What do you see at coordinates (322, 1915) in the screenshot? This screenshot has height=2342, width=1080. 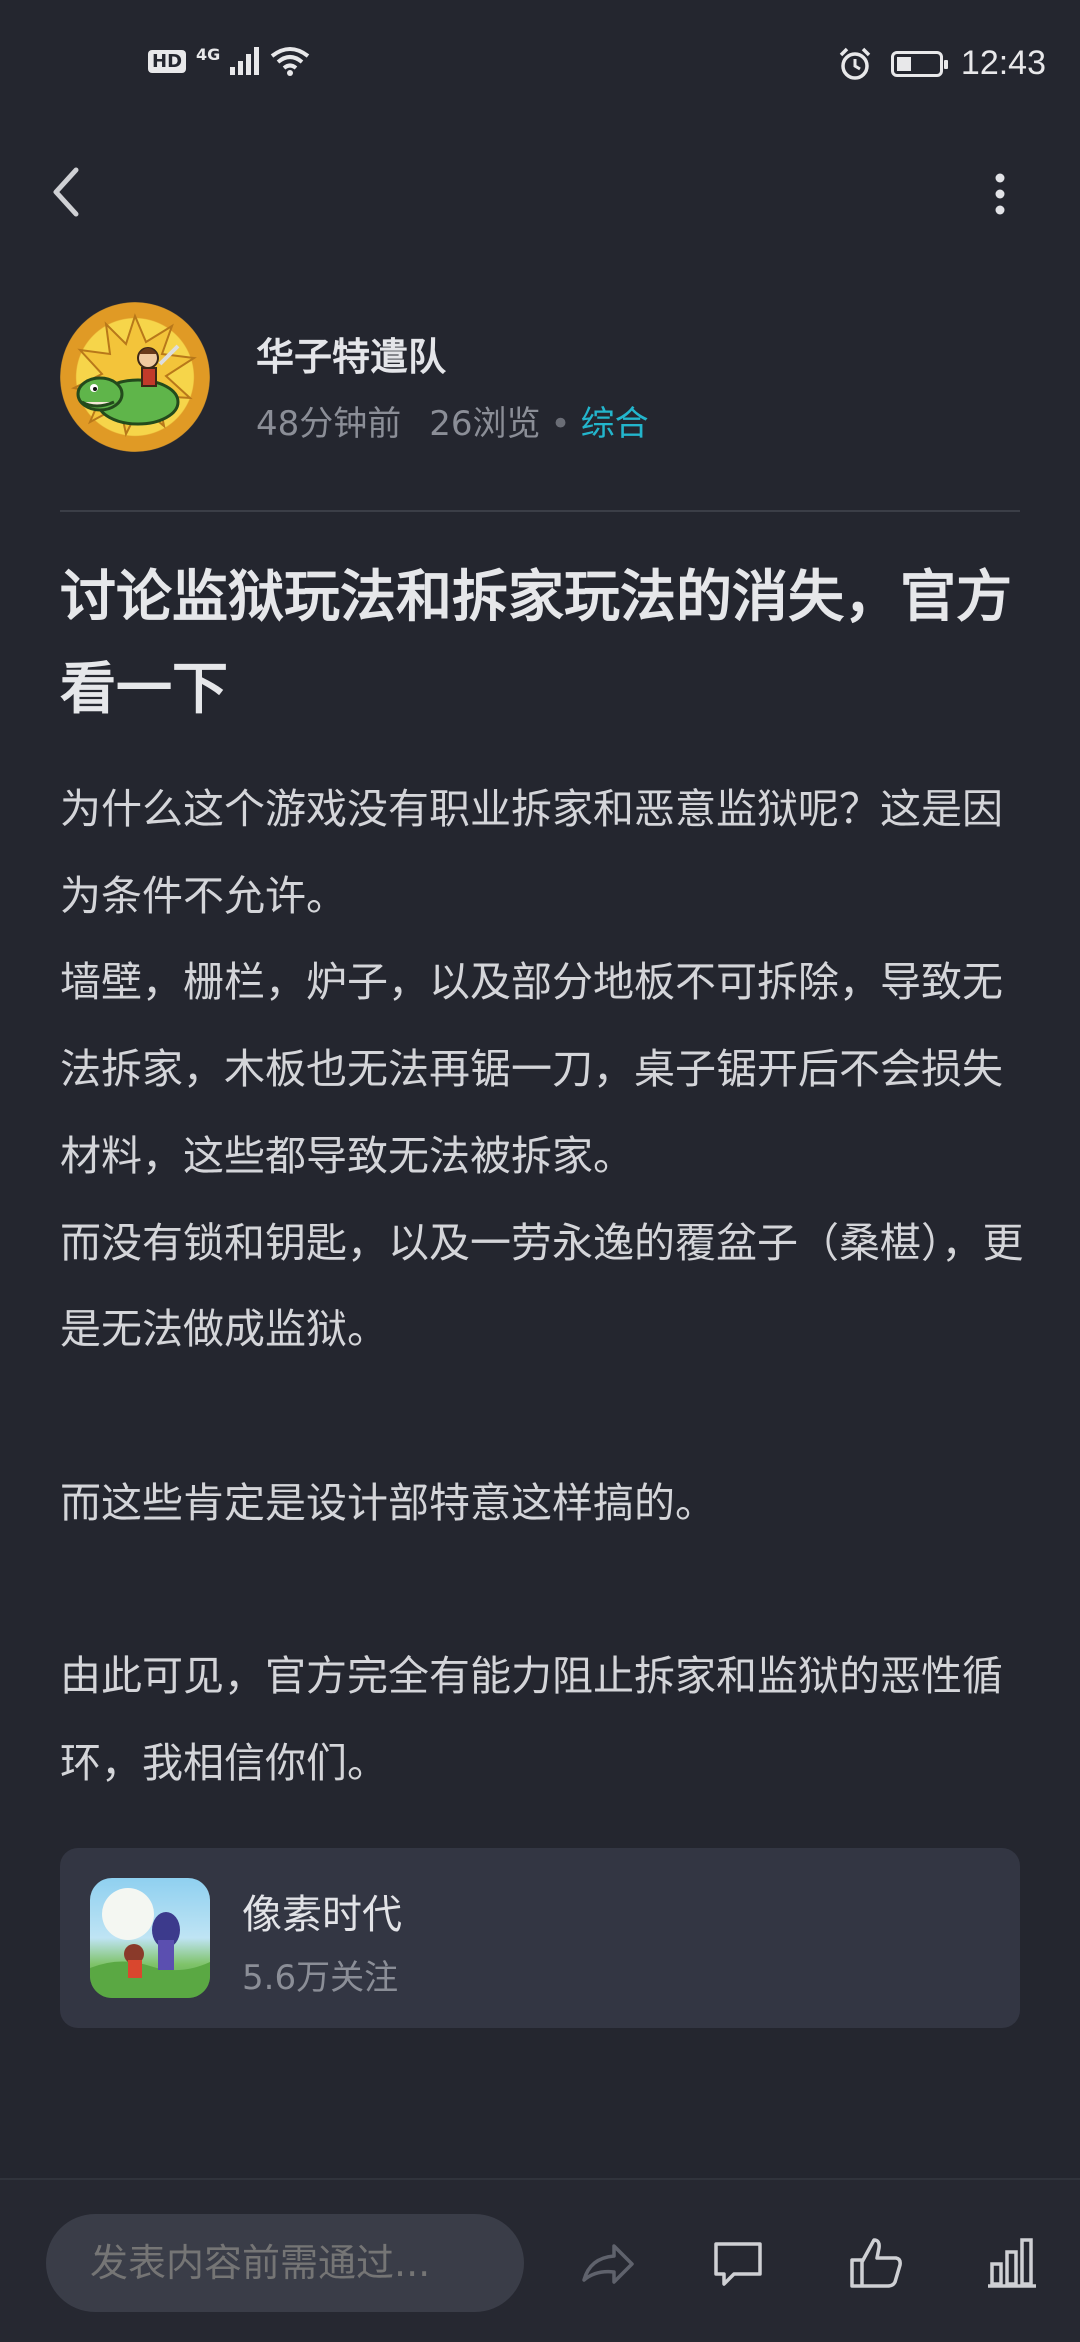 I see `game-name: 像素时代` at bounding box center [322, 1915].